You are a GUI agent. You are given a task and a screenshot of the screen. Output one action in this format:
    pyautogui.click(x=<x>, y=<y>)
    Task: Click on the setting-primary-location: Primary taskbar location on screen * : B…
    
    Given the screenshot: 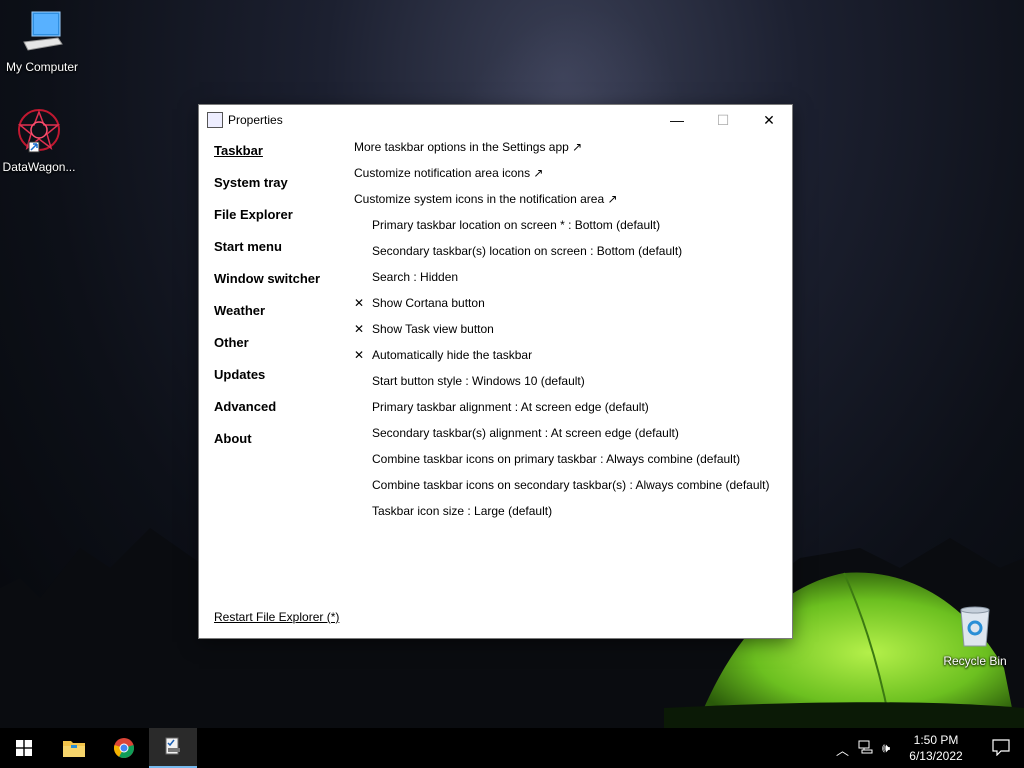 What is the action you would take?
    pyautogui.click(x=562, y=230)
    